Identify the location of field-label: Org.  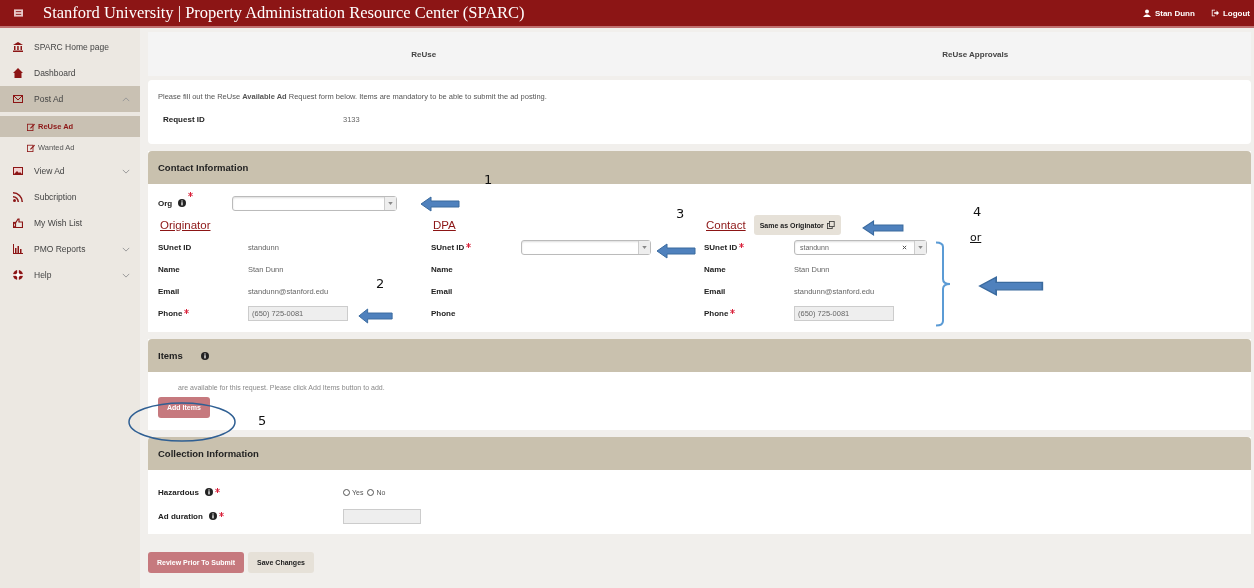
(165, 203).